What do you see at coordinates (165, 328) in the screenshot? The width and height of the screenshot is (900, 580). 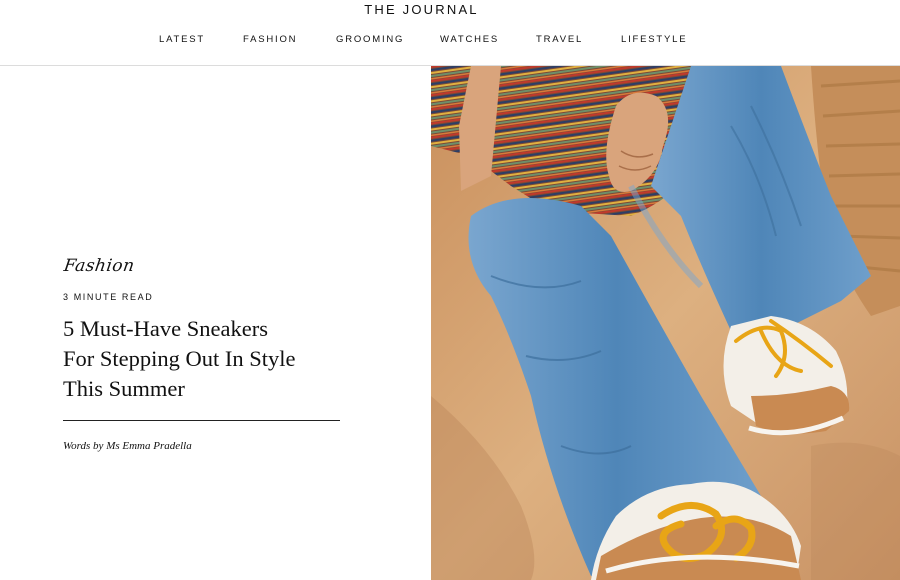 I see `article-title-line-1: 5 Must-Have Sneakers` at bounding box center [165, 328].